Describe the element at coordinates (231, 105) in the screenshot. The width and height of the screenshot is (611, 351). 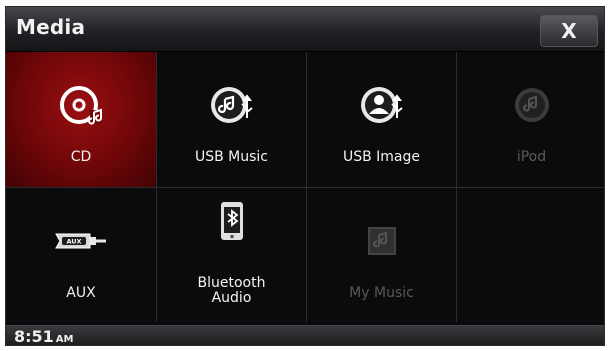
I see `usb-music-icon` at that location.